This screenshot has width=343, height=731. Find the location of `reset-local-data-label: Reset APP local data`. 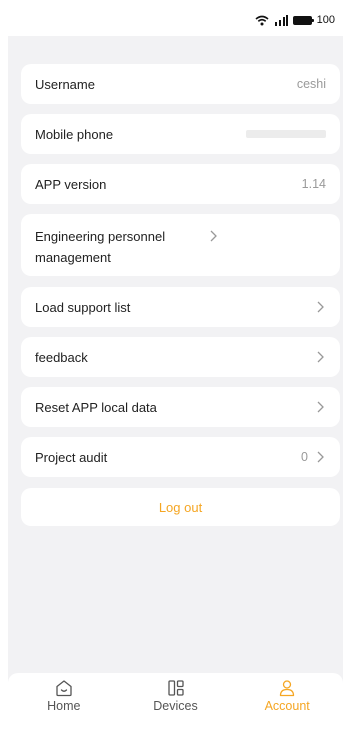

reset-local-data-label: Reset APP local data is located at coordinates (96, 407).